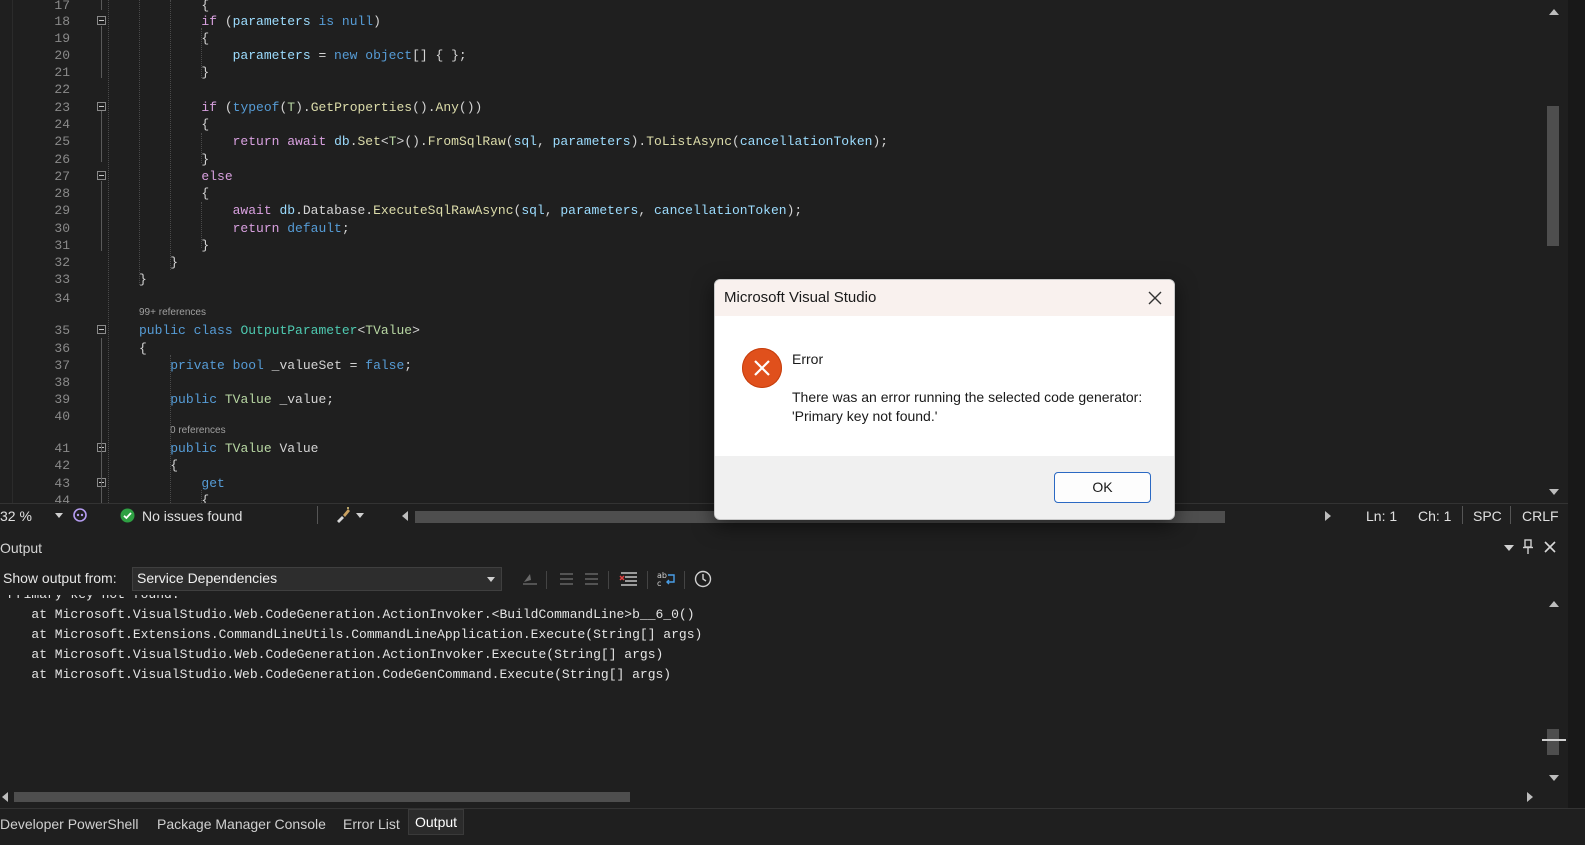 The height and width of the screenshot is (845, 1585). Describe the element at coordinates (101, 216) in the screenshot. I see `fold-rail` at that location.